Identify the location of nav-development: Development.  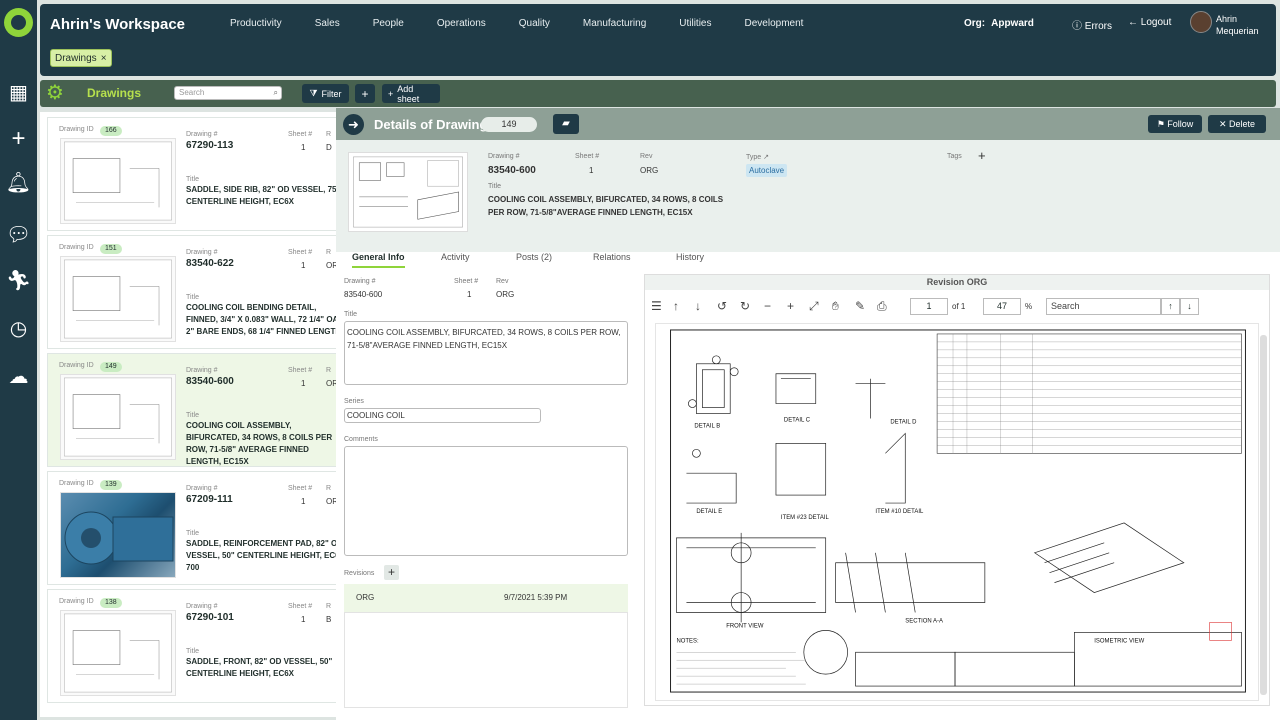
(774, 23).